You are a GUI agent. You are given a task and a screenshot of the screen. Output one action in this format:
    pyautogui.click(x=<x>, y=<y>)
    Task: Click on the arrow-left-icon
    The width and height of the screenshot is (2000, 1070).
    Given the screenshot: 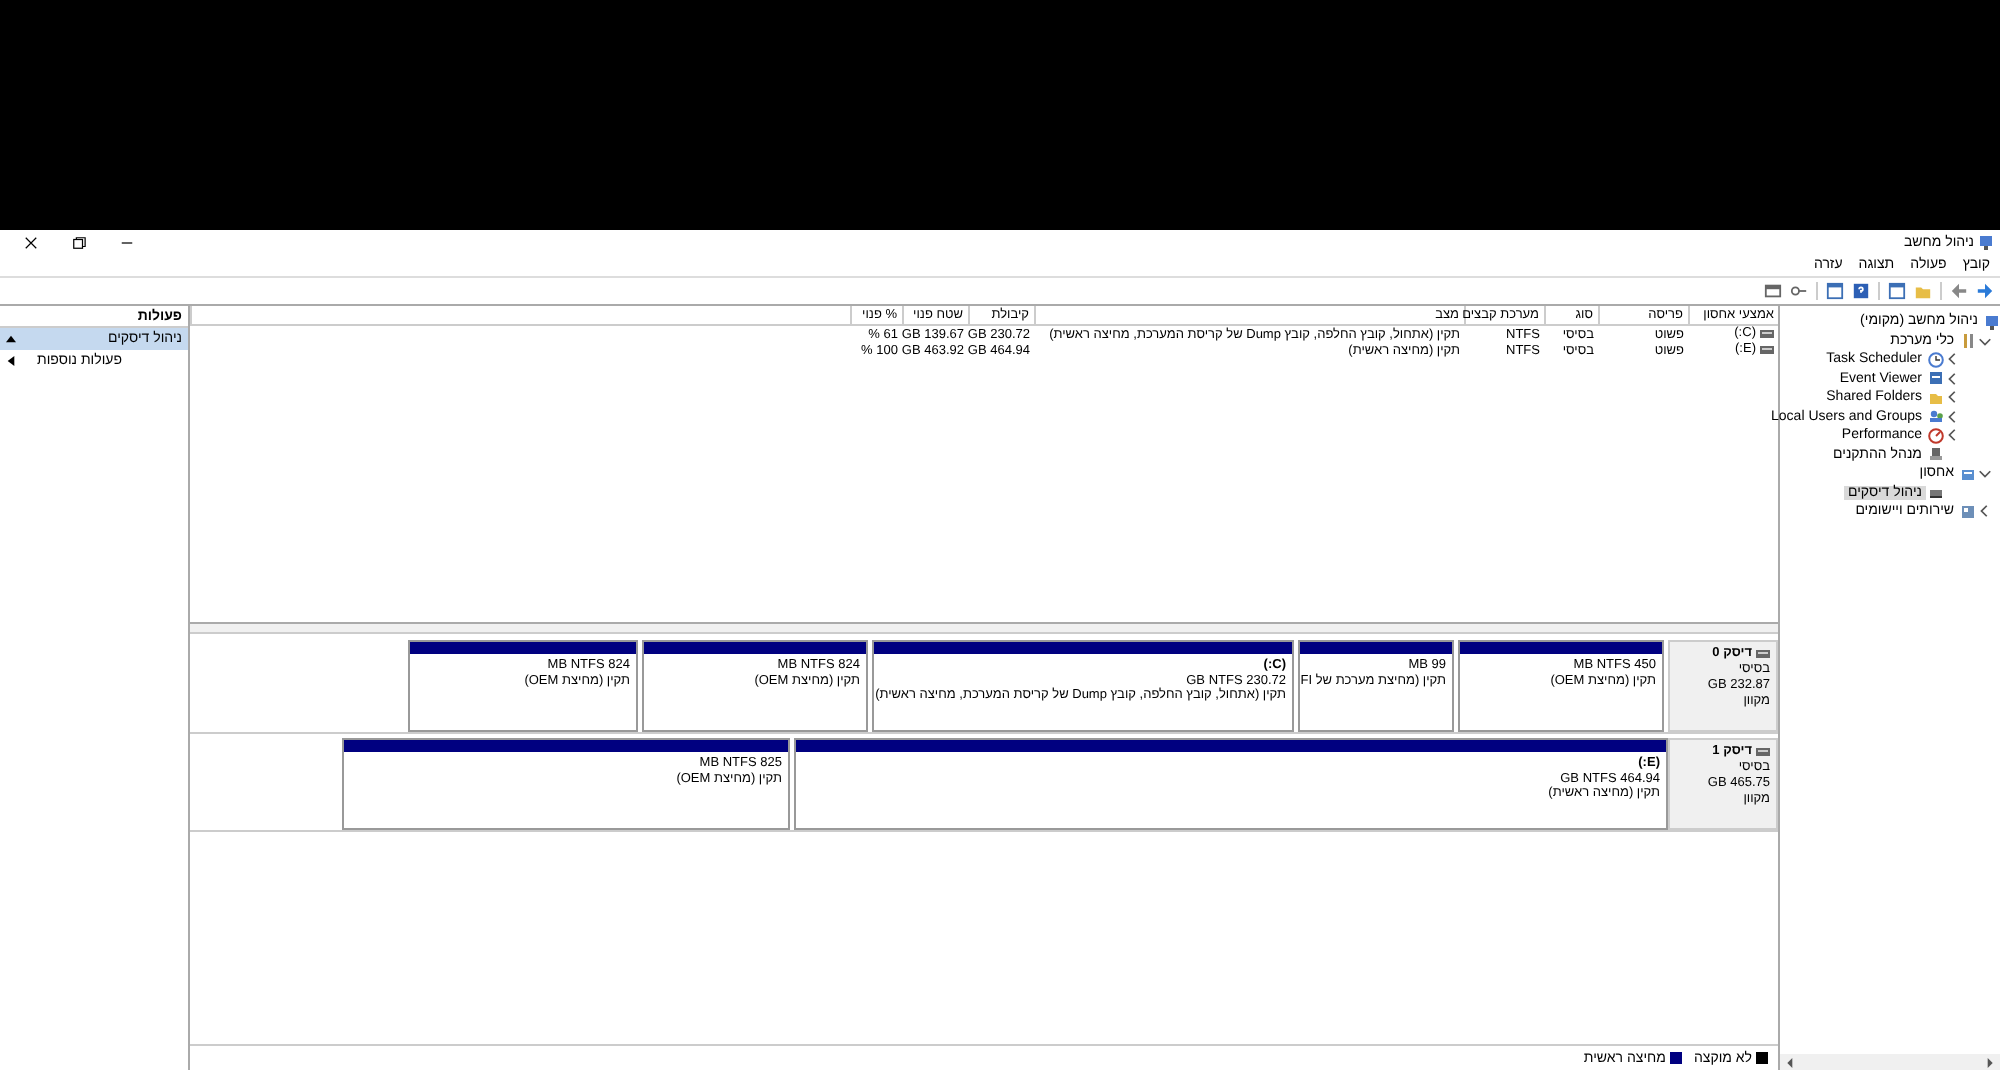 What is the action you would take?
    pyautogui.click(x=1959, y=291)
    